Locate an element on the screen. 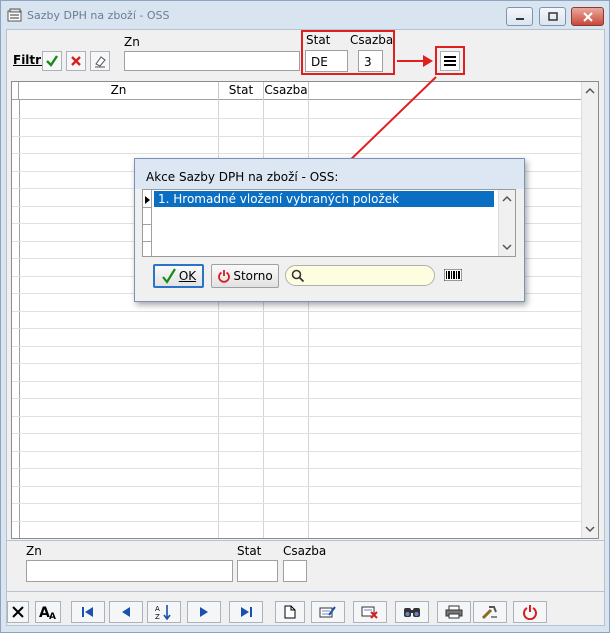 The image size is (610, 634). first-record-icon is located at coordinates (87, 612).